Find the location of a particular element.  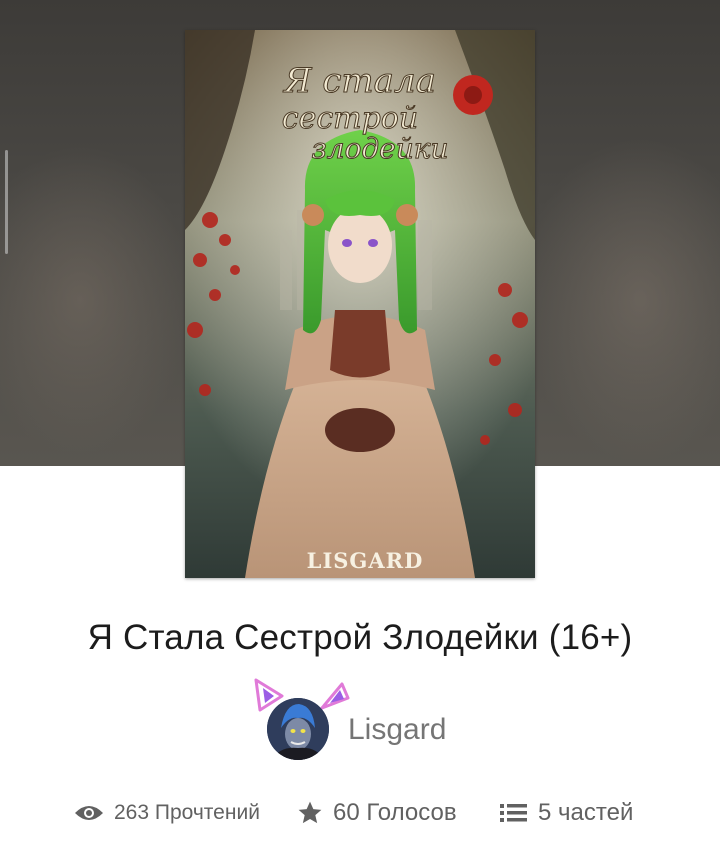

reads-stat: 263 Прочтений is located at coordinates (167, 813).